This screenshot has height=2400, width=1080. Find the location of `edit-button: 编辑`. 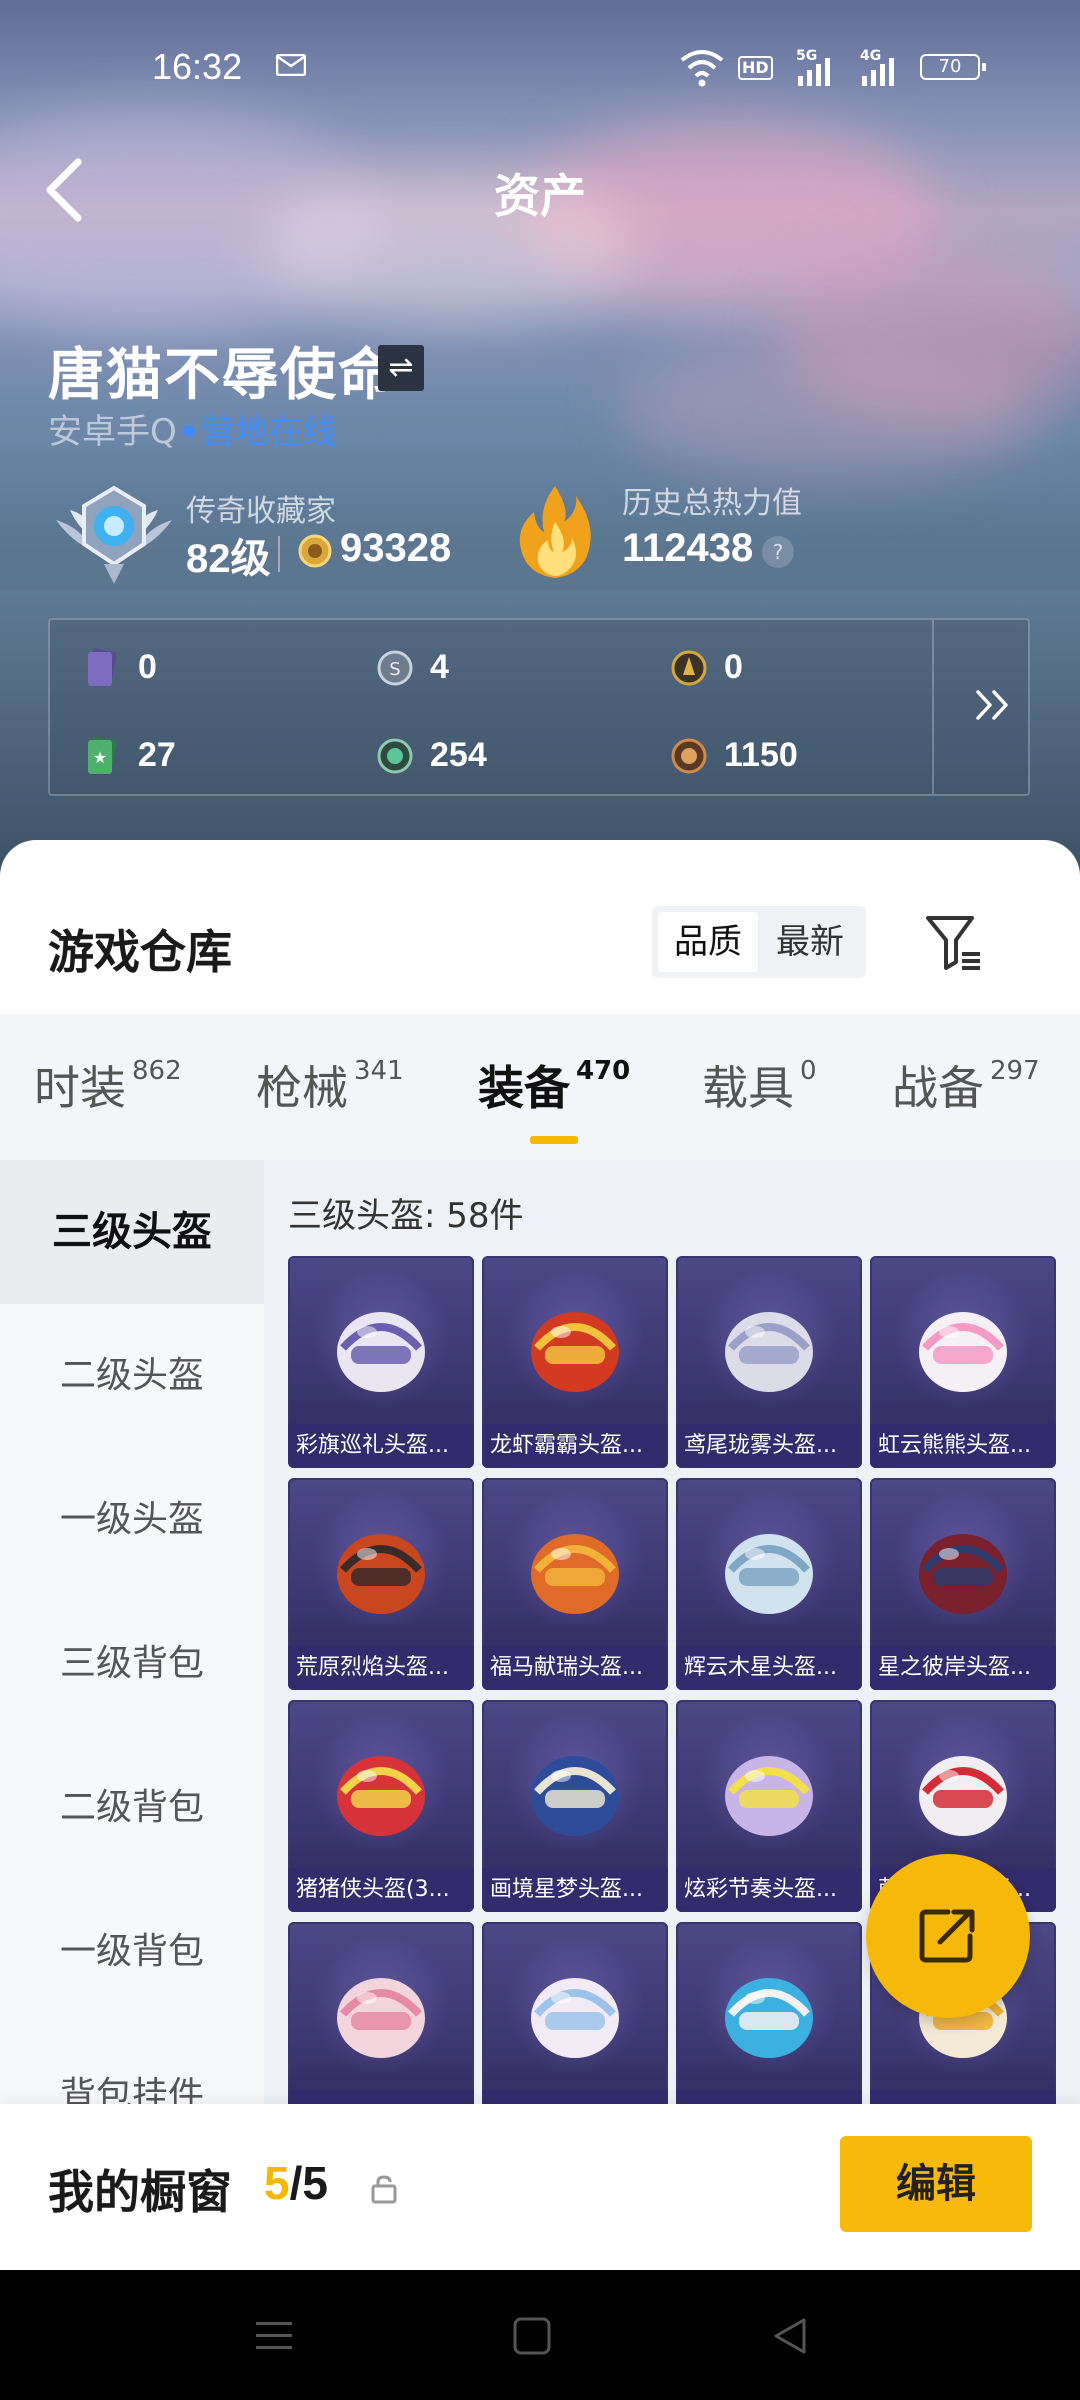

edit-button: 编辑 is located at coordinates (936, 2184).